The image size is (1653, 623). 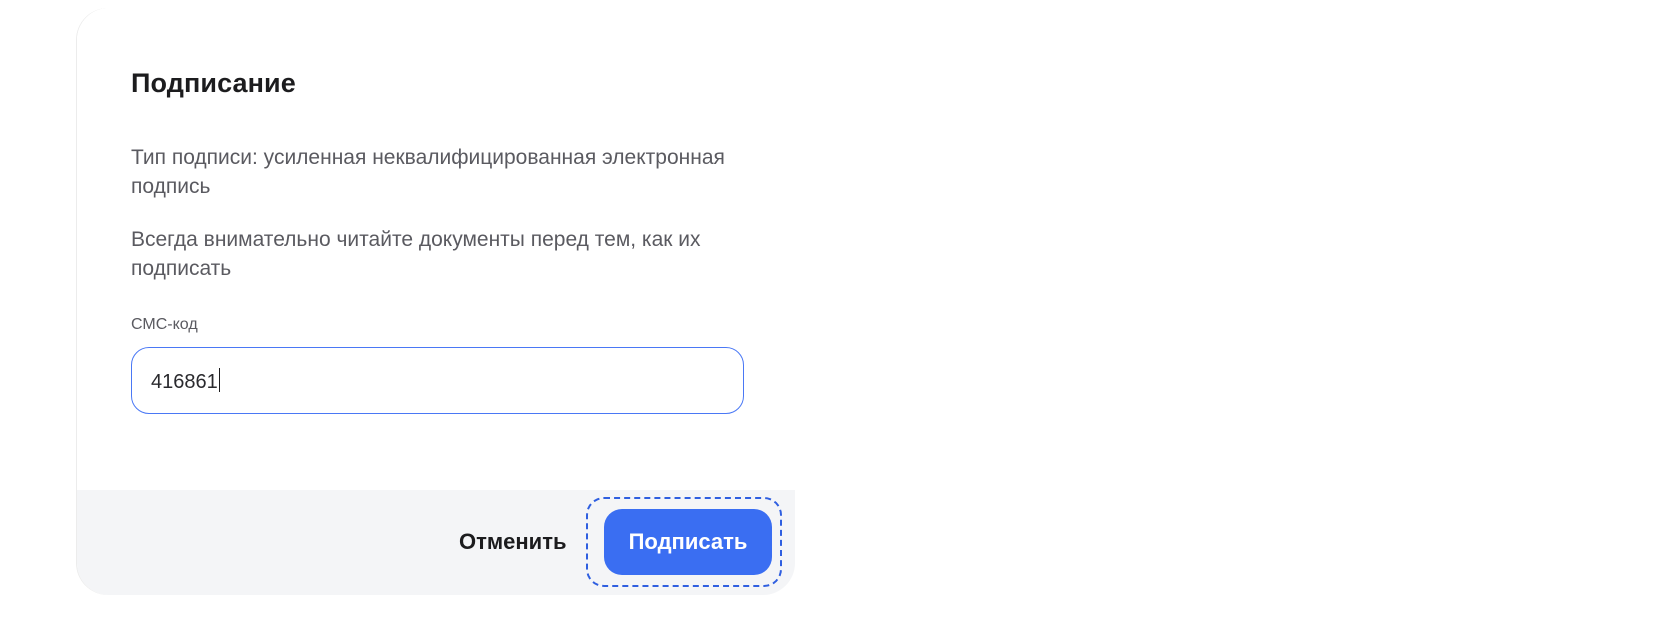 What do you see at coordinates (436, 542) in the screenshot?
I see `dialog-footer: Отменить Подписать` at bounding box center [436, 542].